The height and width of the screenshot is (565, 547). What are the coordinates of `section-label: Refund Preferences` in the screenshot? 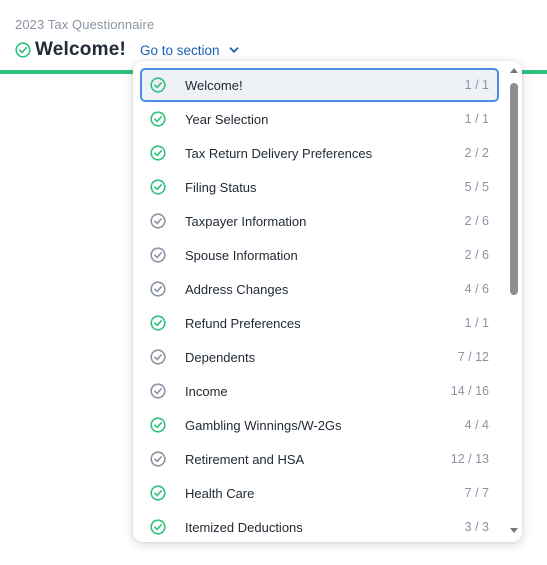 It's located at (243, 323).